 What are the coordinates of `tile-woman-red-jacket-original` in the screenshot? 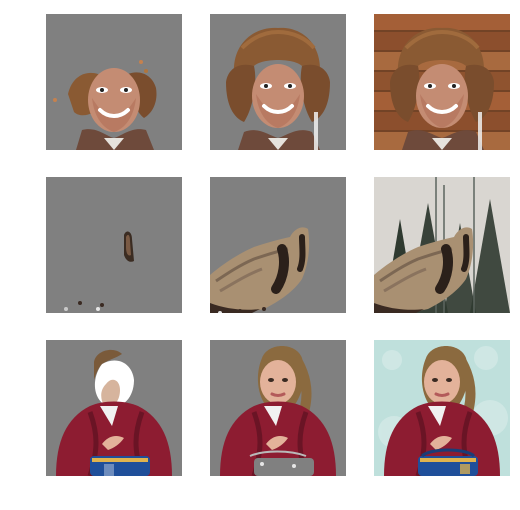 It's located at (442, 408).